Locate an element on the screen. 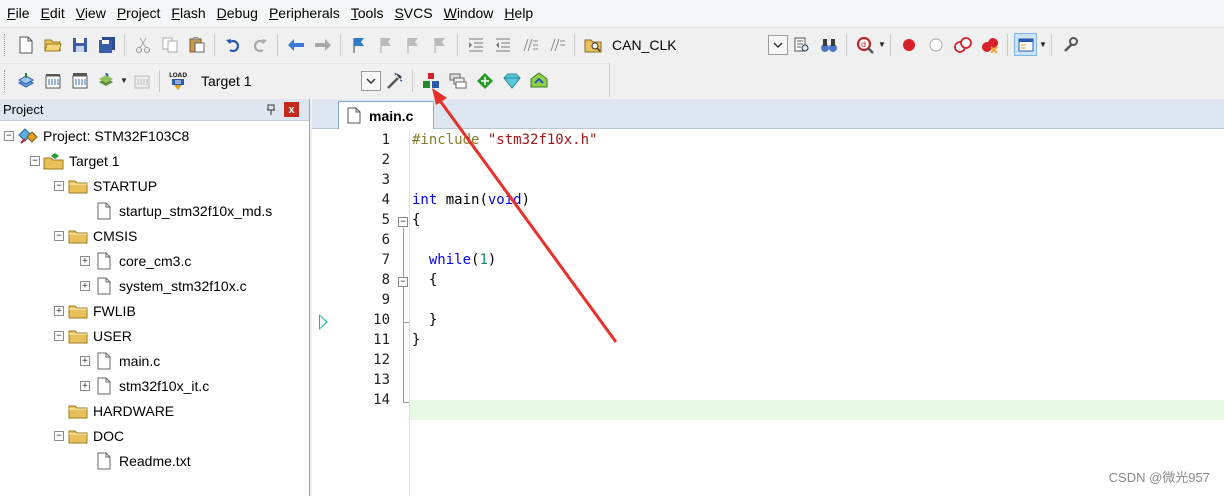 The height and width of the screenshot is (496, 1224). menu-svcs: SVCS is located at coordinates (415, 13).